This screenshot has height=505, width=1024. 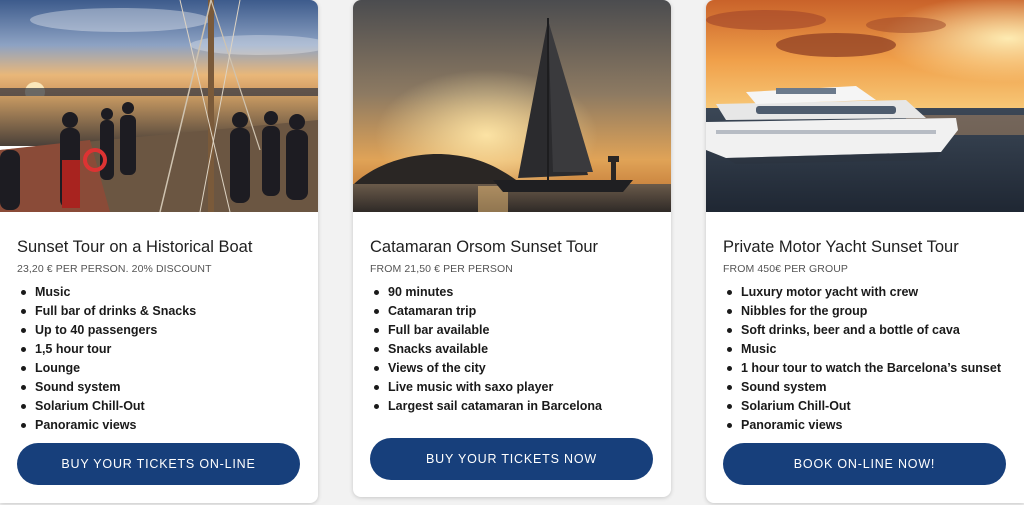 I want to click on feature-item: Catamaran trip, so click(x=486, y=311).